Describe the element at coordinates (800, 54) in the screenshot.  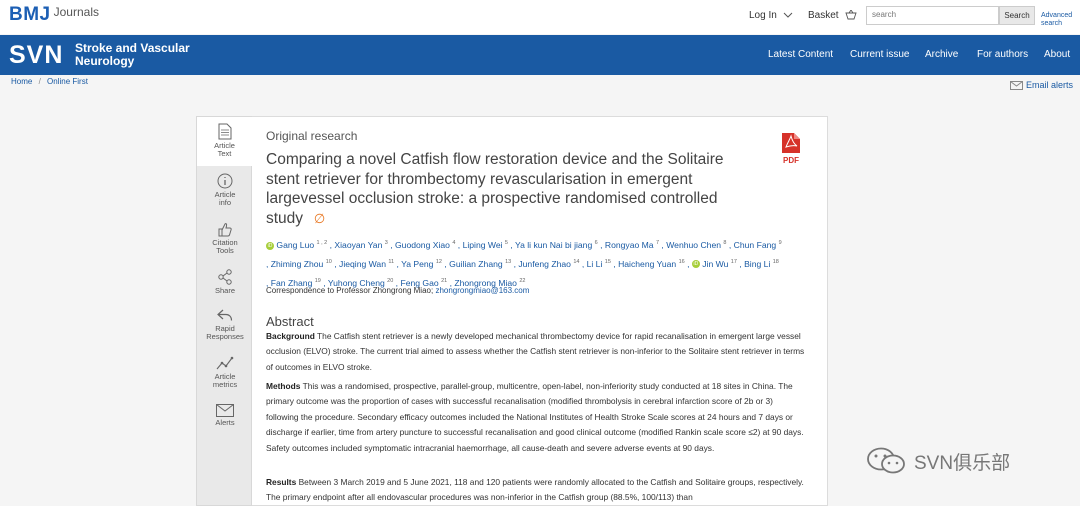
I see `nav-latest-content: Latest Content` at that location.